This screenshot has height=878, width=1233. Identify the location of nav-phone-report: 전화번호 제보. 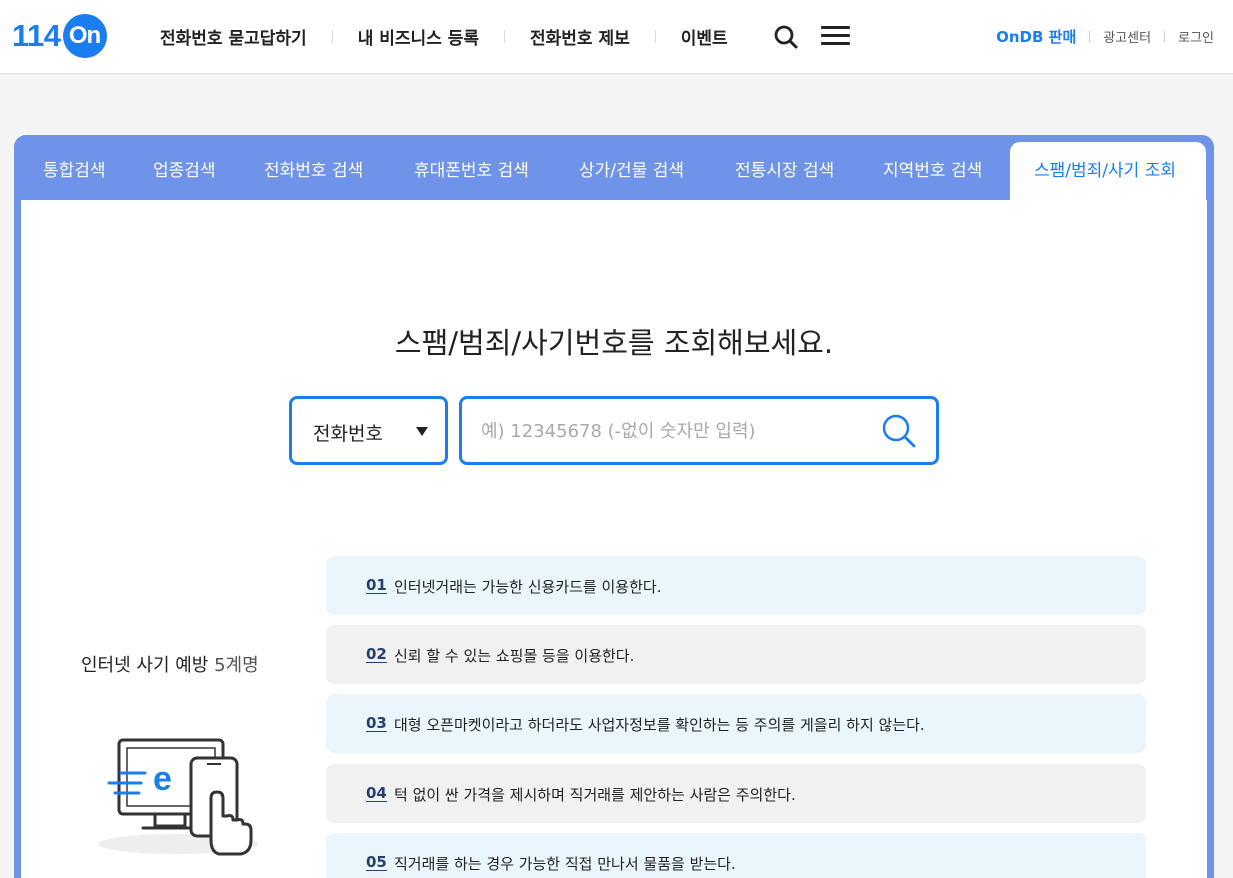
(580, 36).